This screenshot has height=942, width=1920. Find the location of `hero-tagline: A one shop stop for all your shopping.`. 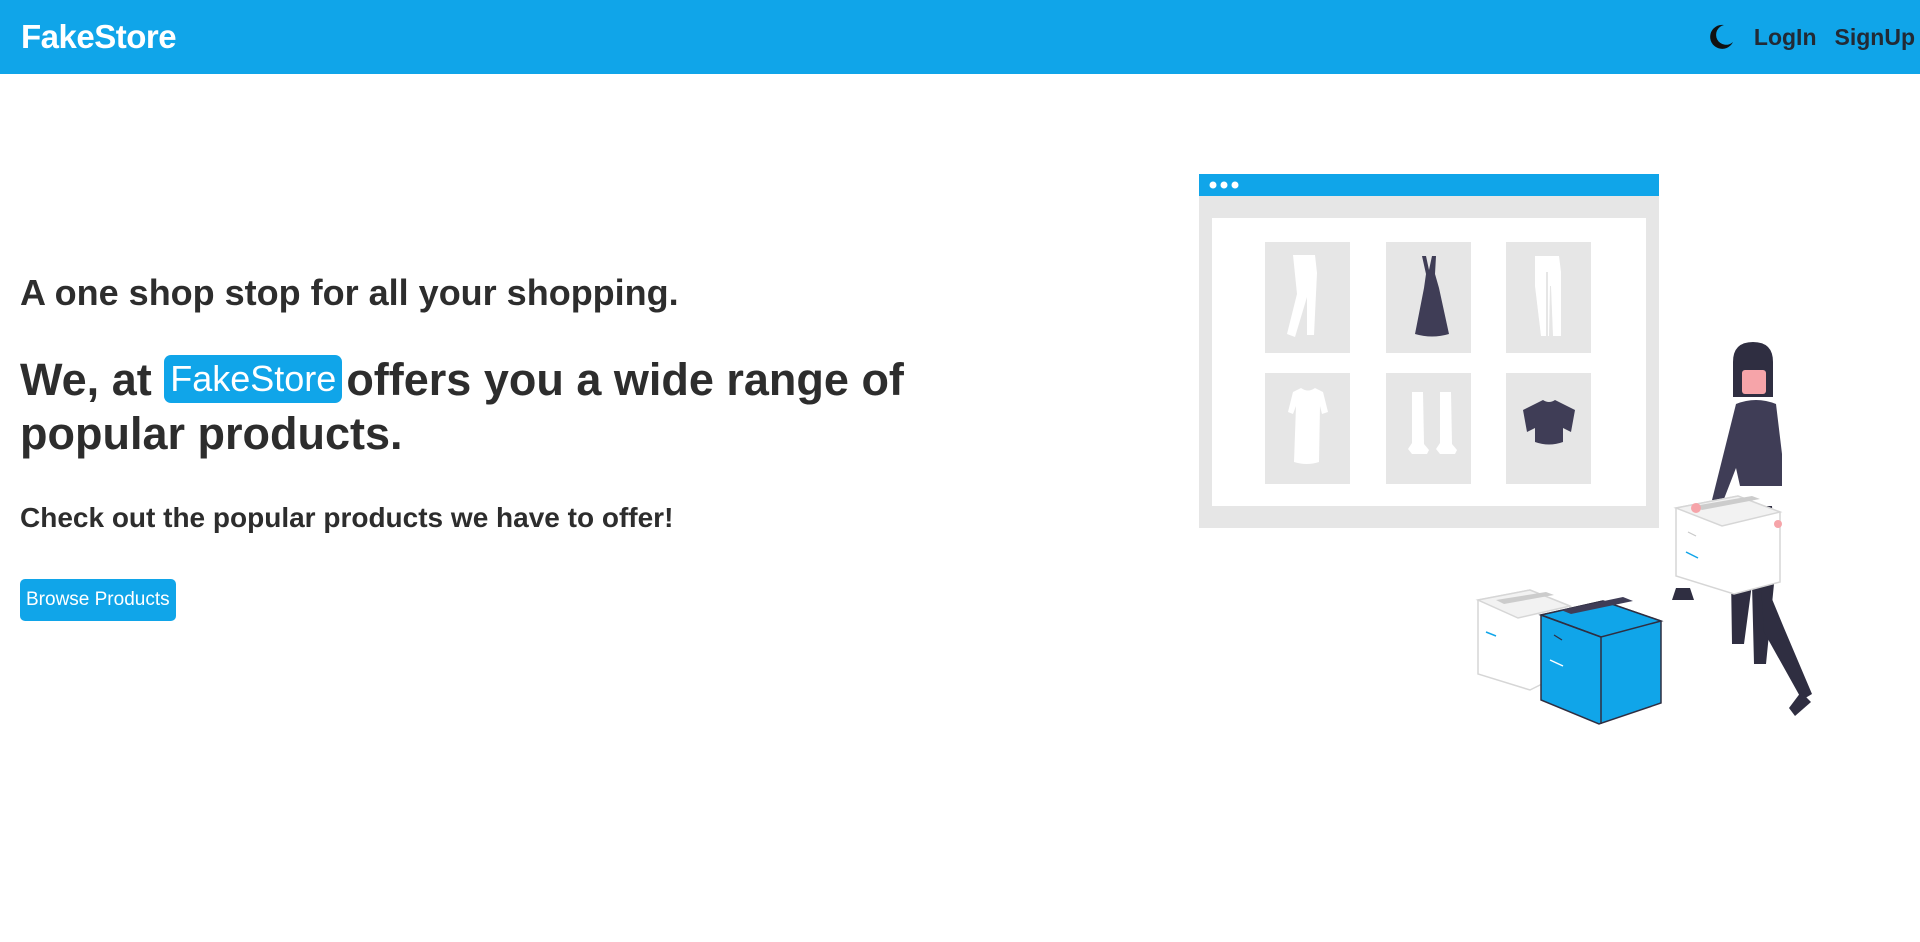

hero-tagline: A one shop stop for all your shopping. is located at coordinates (349, 292).